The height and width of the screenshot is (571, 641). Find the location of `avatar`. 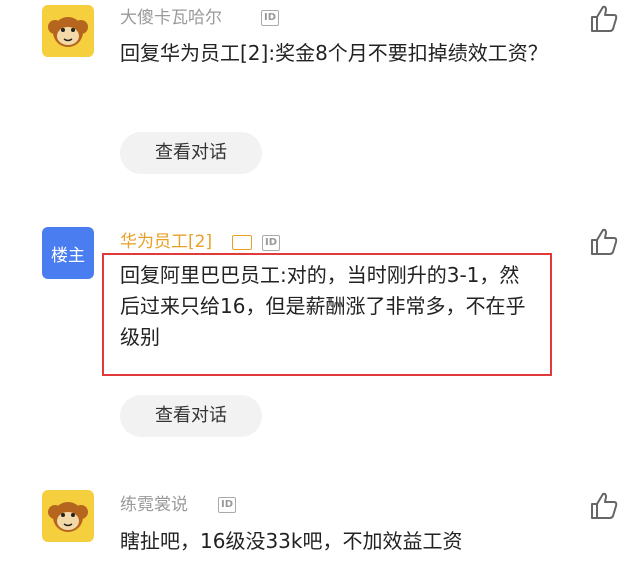

avatar is located at coordinates (68, 516).